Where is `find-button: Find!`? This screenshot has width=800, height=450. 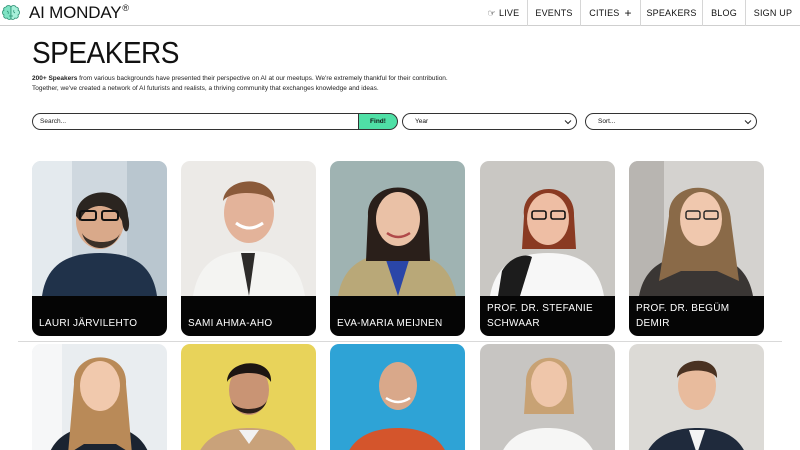 find-button: Find! is located at coordinates (378, 121).